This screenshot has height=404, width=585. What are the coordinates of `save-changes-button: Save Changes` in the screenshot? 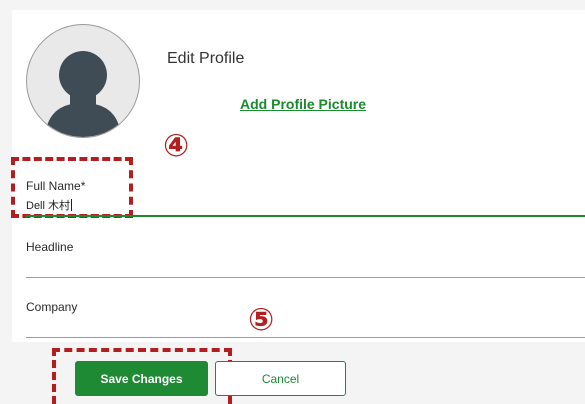 It's located at (141, 378).